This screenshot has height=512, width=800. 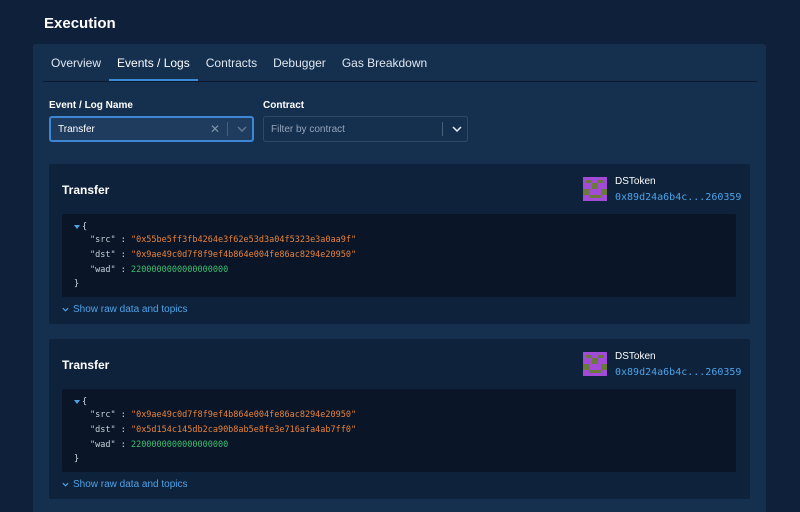 I want to click on tab-contracts: Contracts, so click(x=231, y=62).